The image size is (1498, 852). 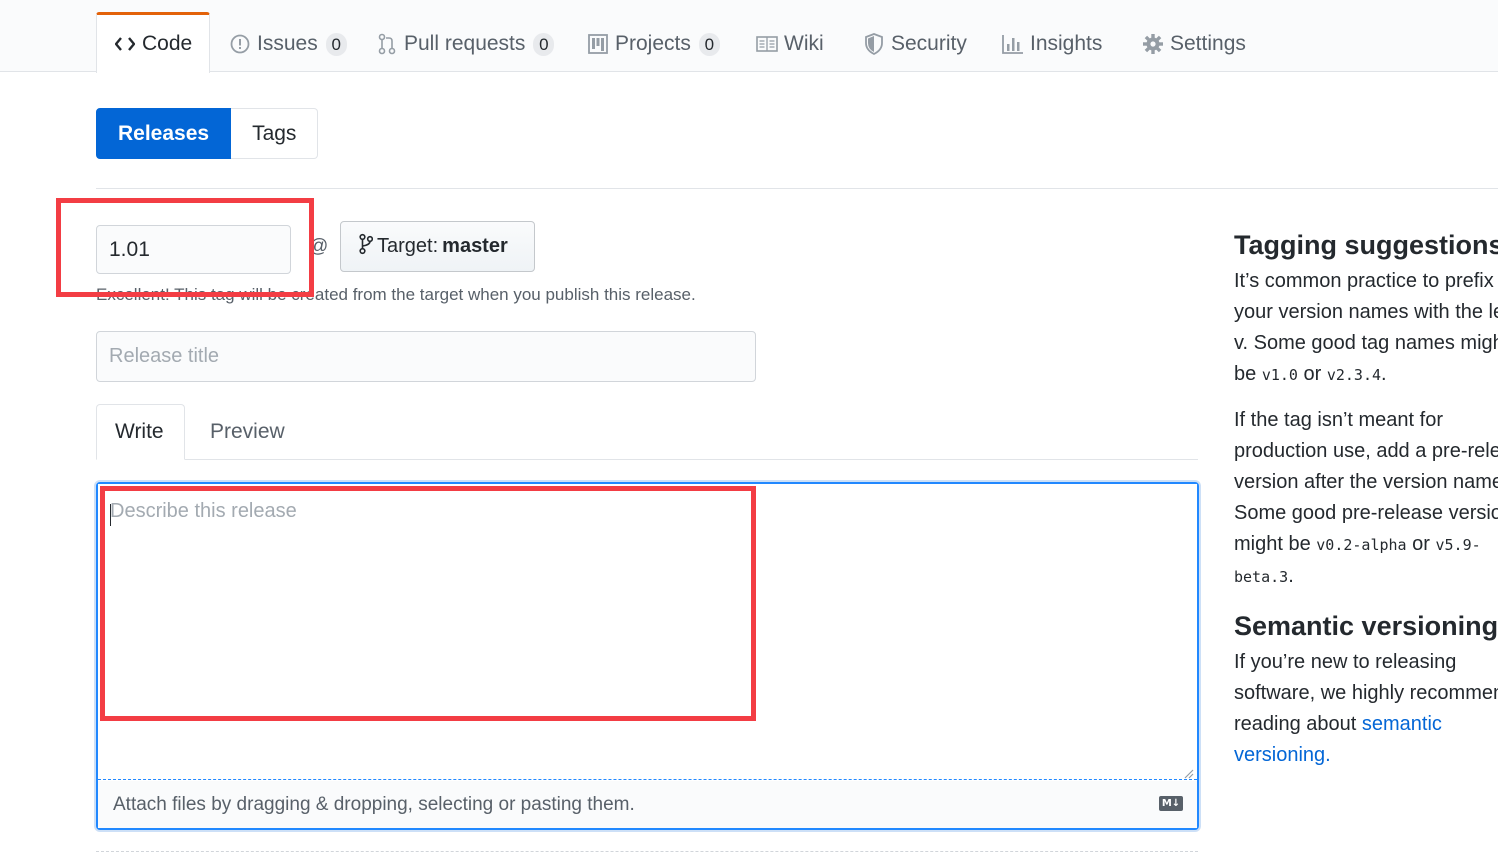 I want to click on tab-label: Projects, so click(x=653, y=43).